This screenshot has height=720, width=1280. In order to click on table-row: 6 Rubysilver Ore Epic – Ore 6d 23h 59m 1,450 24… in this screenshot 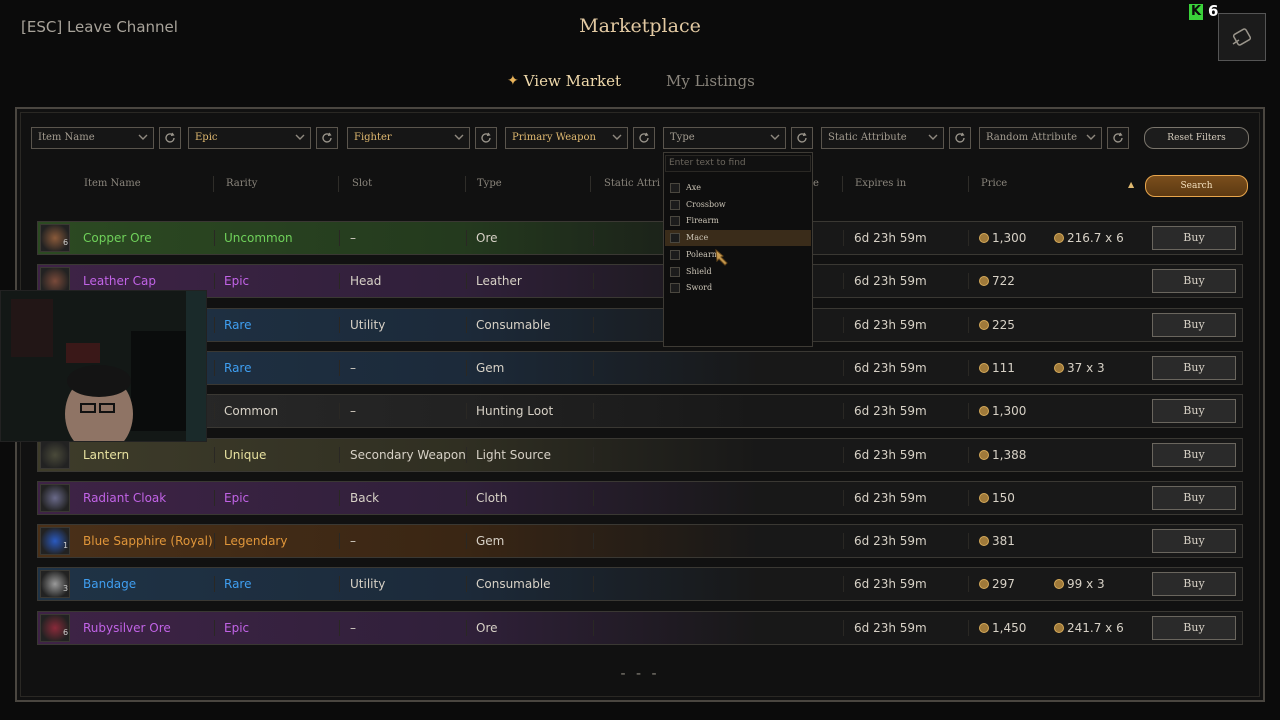, I will do `click(640, 627)`.